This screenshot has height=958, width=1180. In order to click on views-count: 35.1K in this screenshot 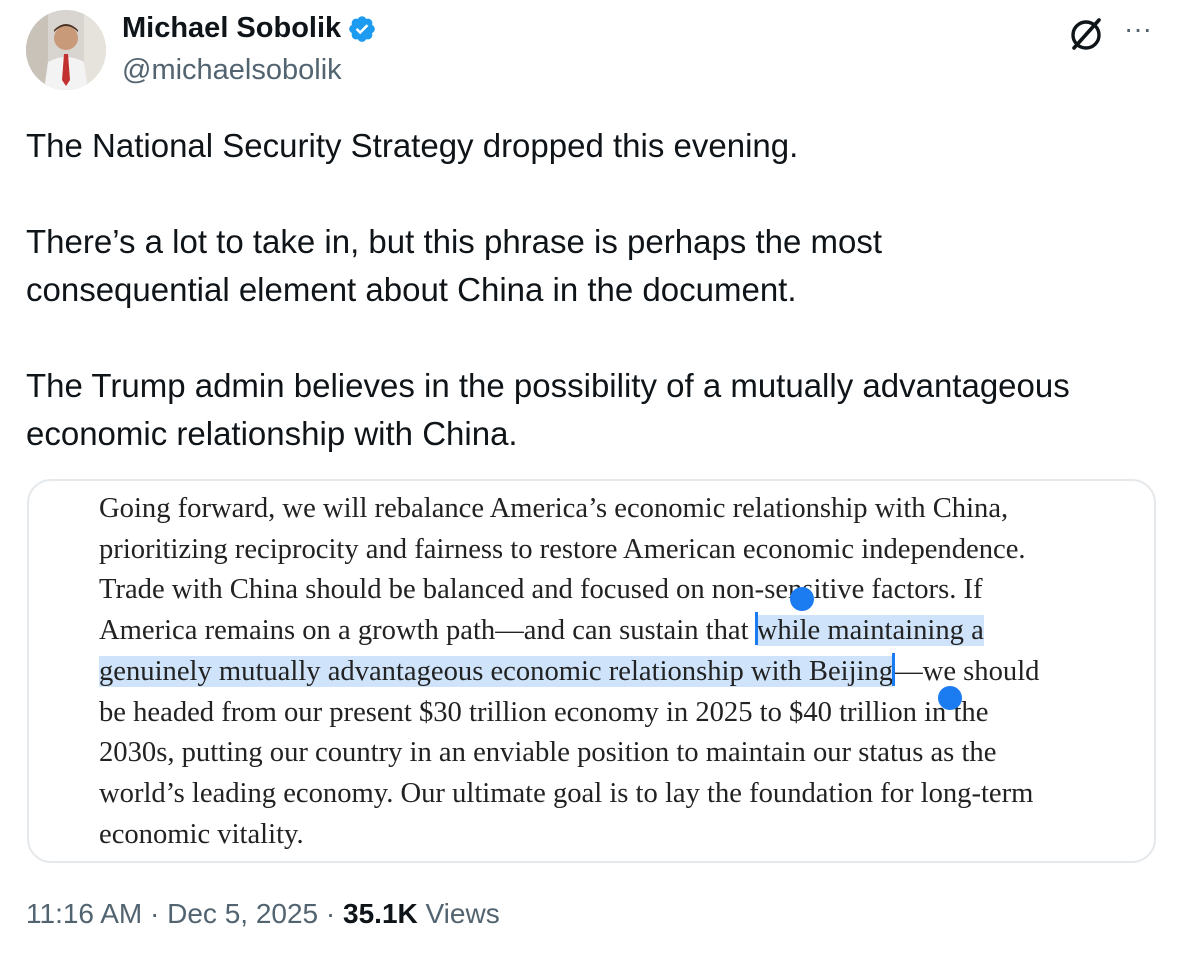, I will do `click(380, 913)`.